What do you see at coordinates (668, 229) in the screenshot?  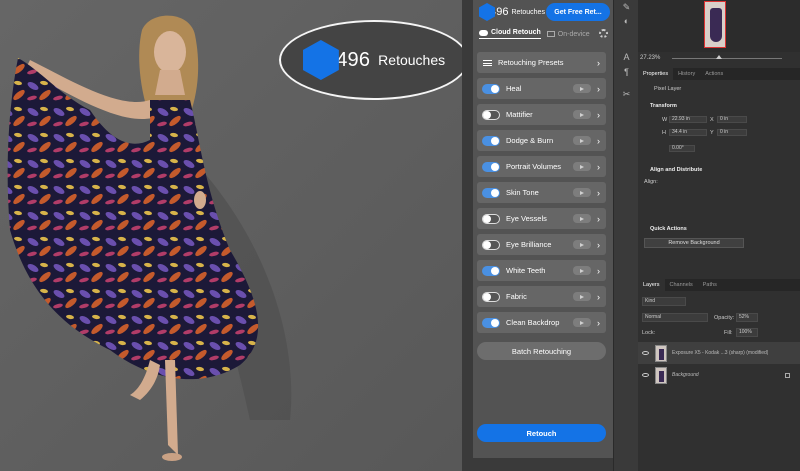 I see `quick-actions-title: Quick Actions` at bounding box center [668, 229].